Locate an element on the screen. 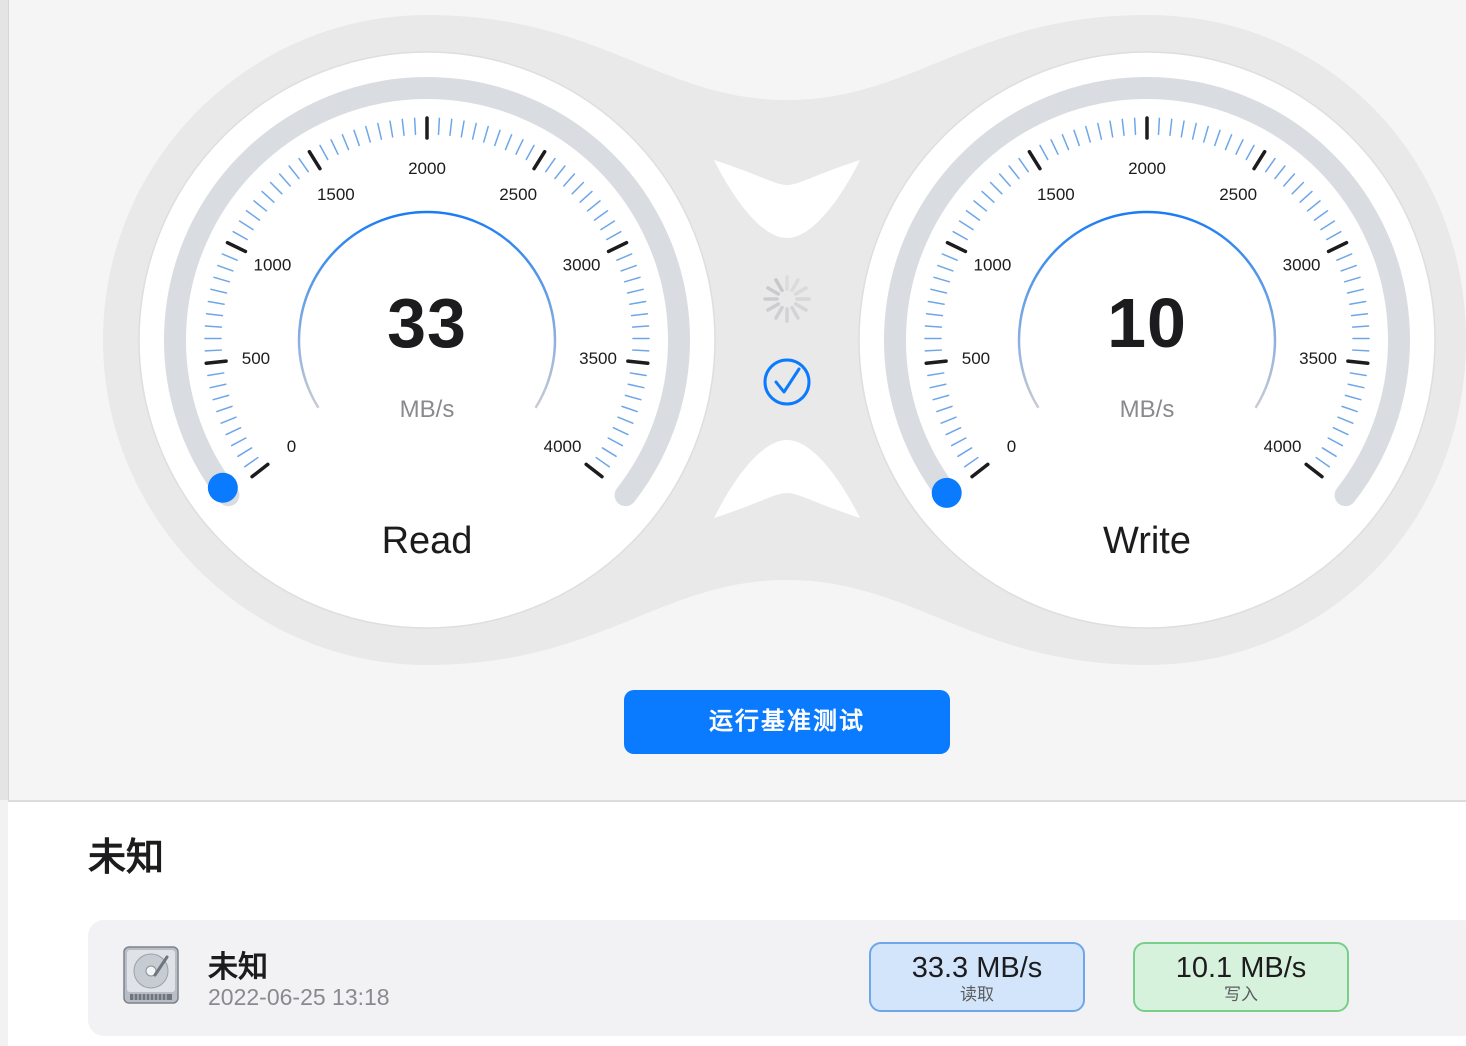  write-result-badge: 10.1 MB/s 写入 is located at coordinates (1241, 977).